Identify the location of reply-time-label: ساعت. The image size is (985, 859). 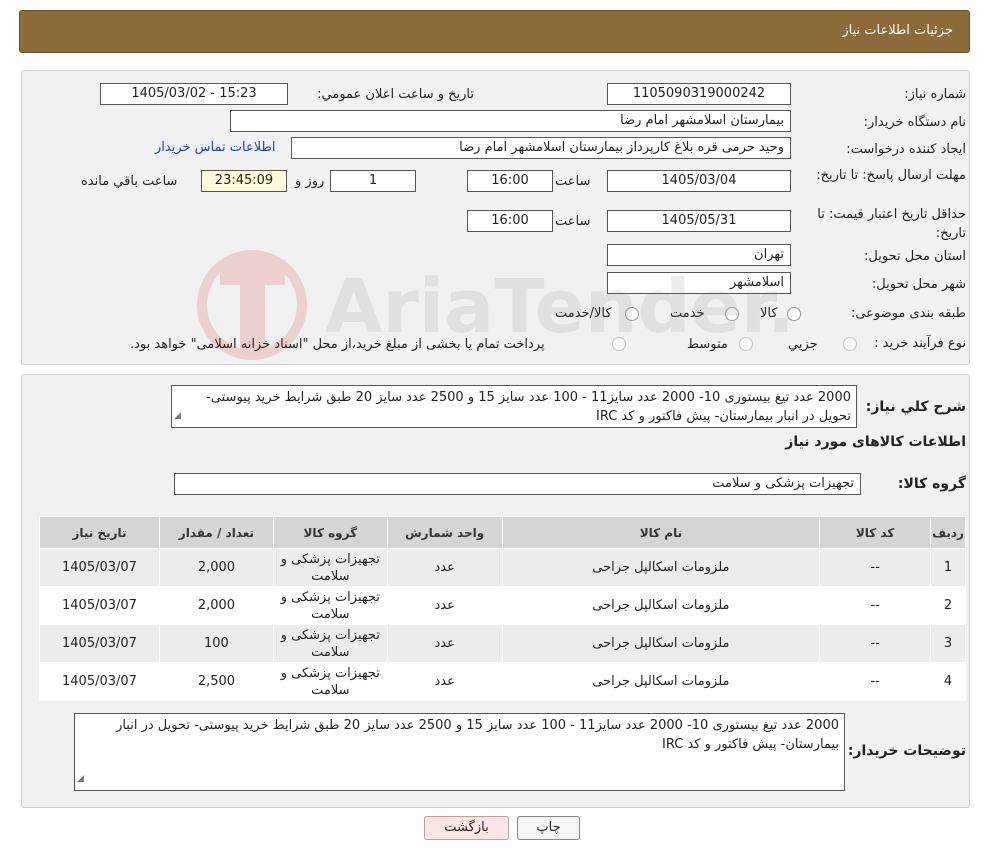
(573, 181).